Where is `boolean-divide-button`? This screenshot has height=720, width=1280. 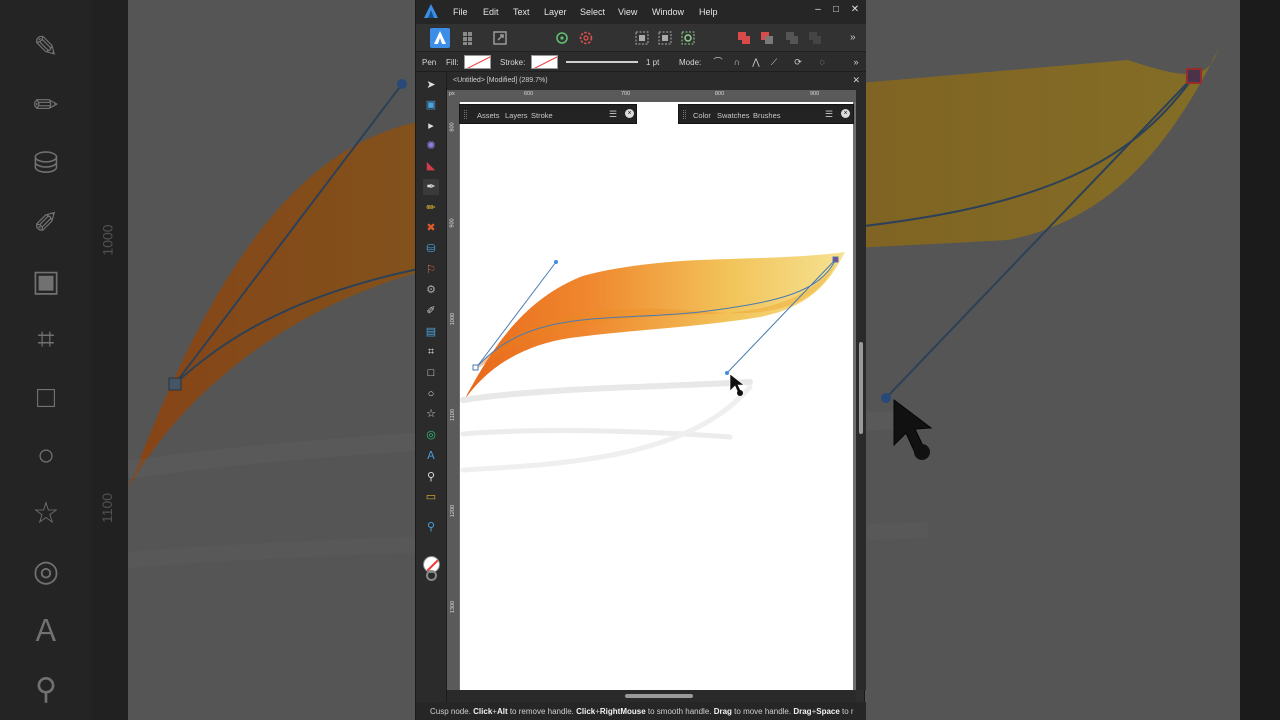 boolean-divide-button is located at coordinates (815, 38).